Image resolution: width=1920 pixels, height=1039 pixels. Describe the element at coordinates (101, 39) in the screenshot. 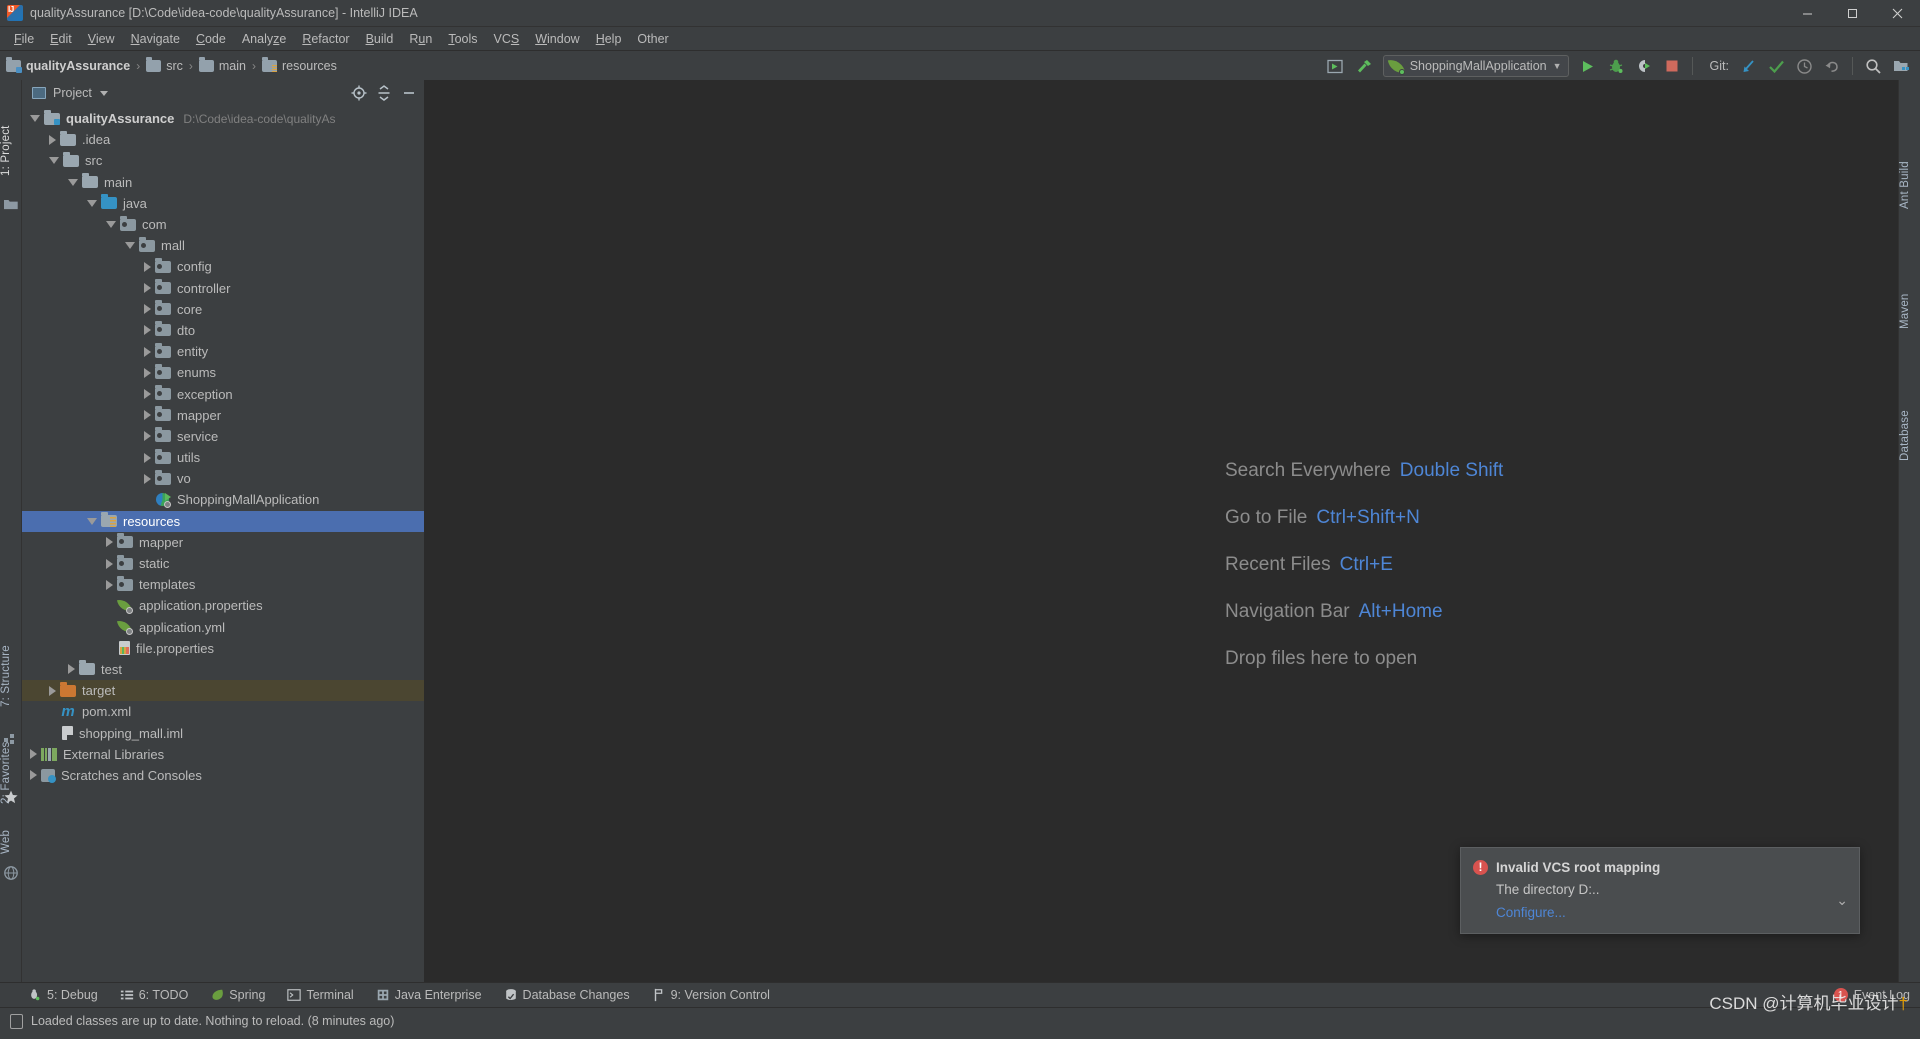

I see `menu-view: View` at that location.